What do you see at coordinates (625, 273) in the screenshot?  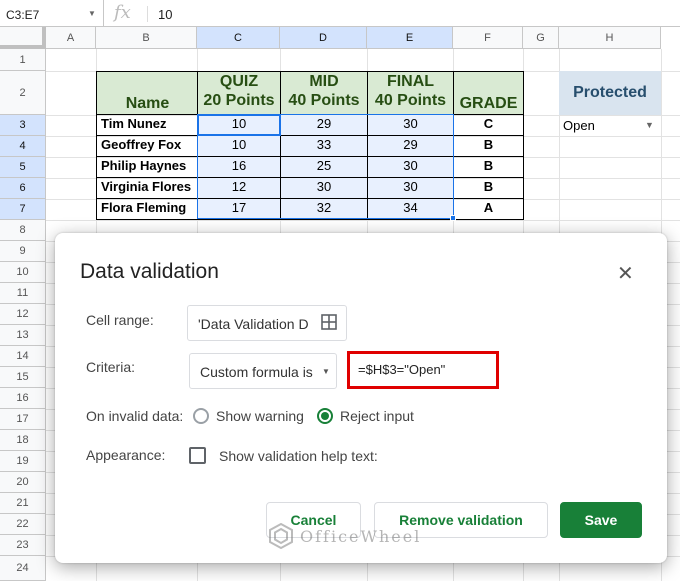 I see `close-icon: ✕` at bounding box center [625, 273].